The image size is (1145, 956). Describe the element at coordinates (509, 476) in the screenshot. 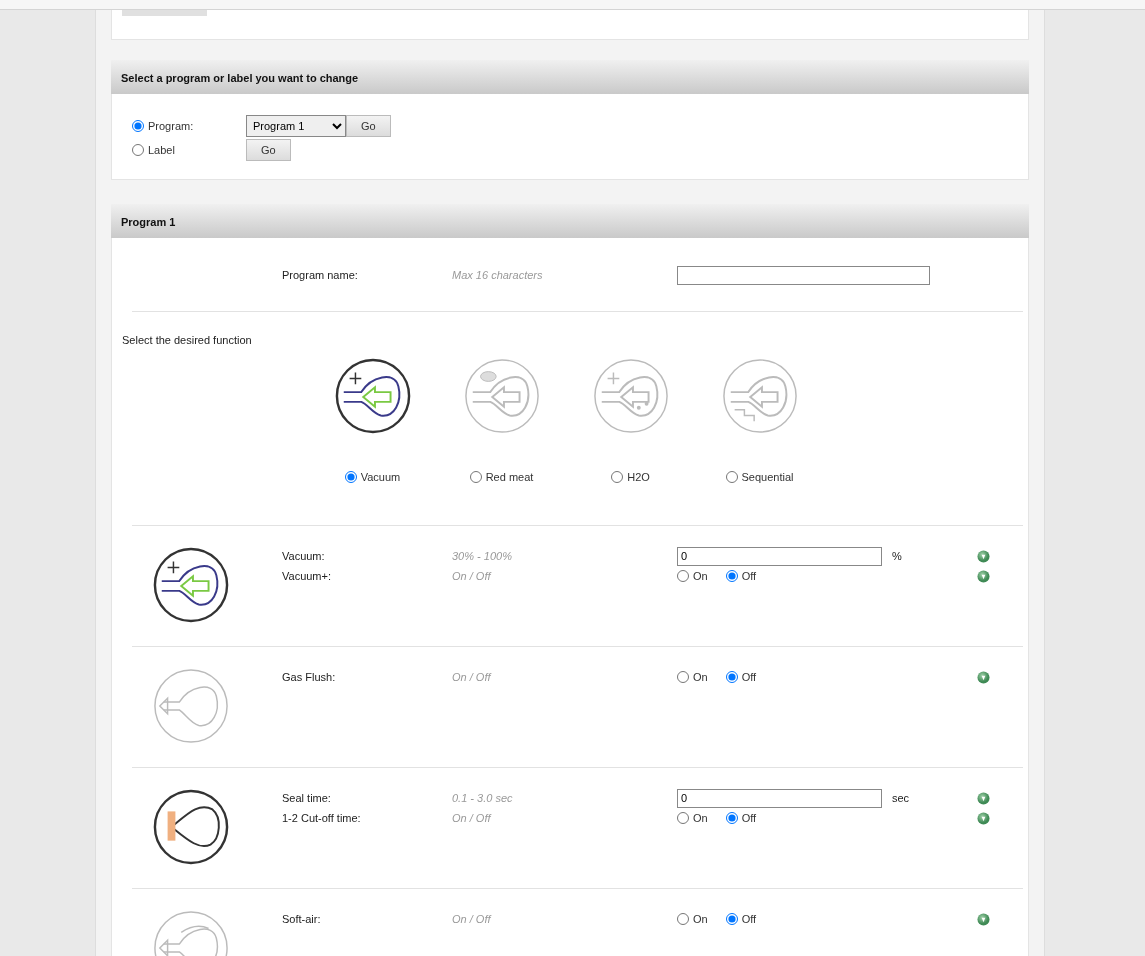

I see `radio-label: Red meat` at that location.